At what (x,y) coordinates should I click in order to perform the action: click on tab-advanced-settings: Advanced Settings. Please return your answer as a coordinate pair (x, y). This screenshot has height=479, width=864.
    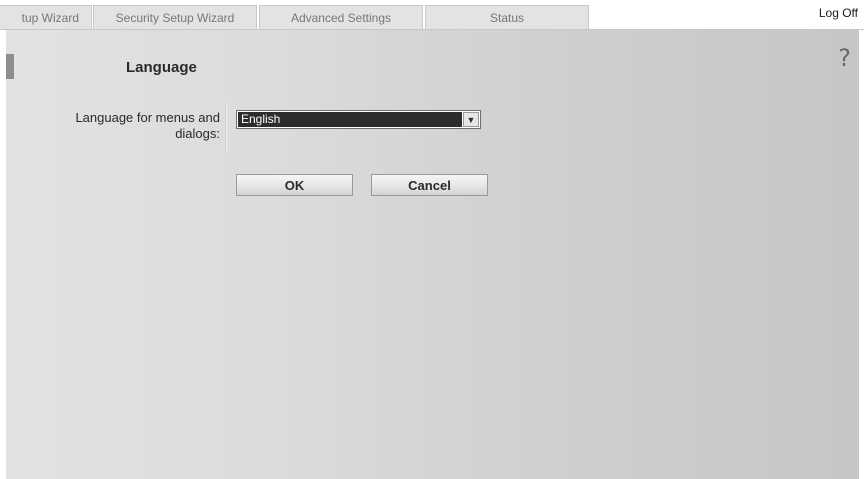
    Looking at the image, I should click on (341, 17).